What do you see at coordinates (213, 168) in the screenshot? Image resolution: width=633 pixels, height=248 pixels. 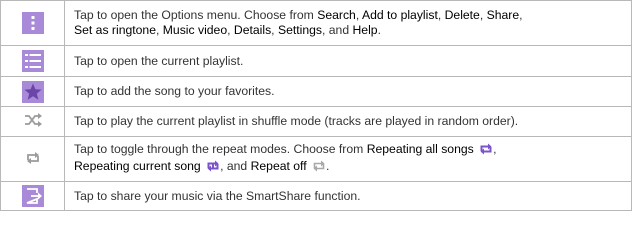 I see `repeat-current-icon` at bounding box center [213, 168].